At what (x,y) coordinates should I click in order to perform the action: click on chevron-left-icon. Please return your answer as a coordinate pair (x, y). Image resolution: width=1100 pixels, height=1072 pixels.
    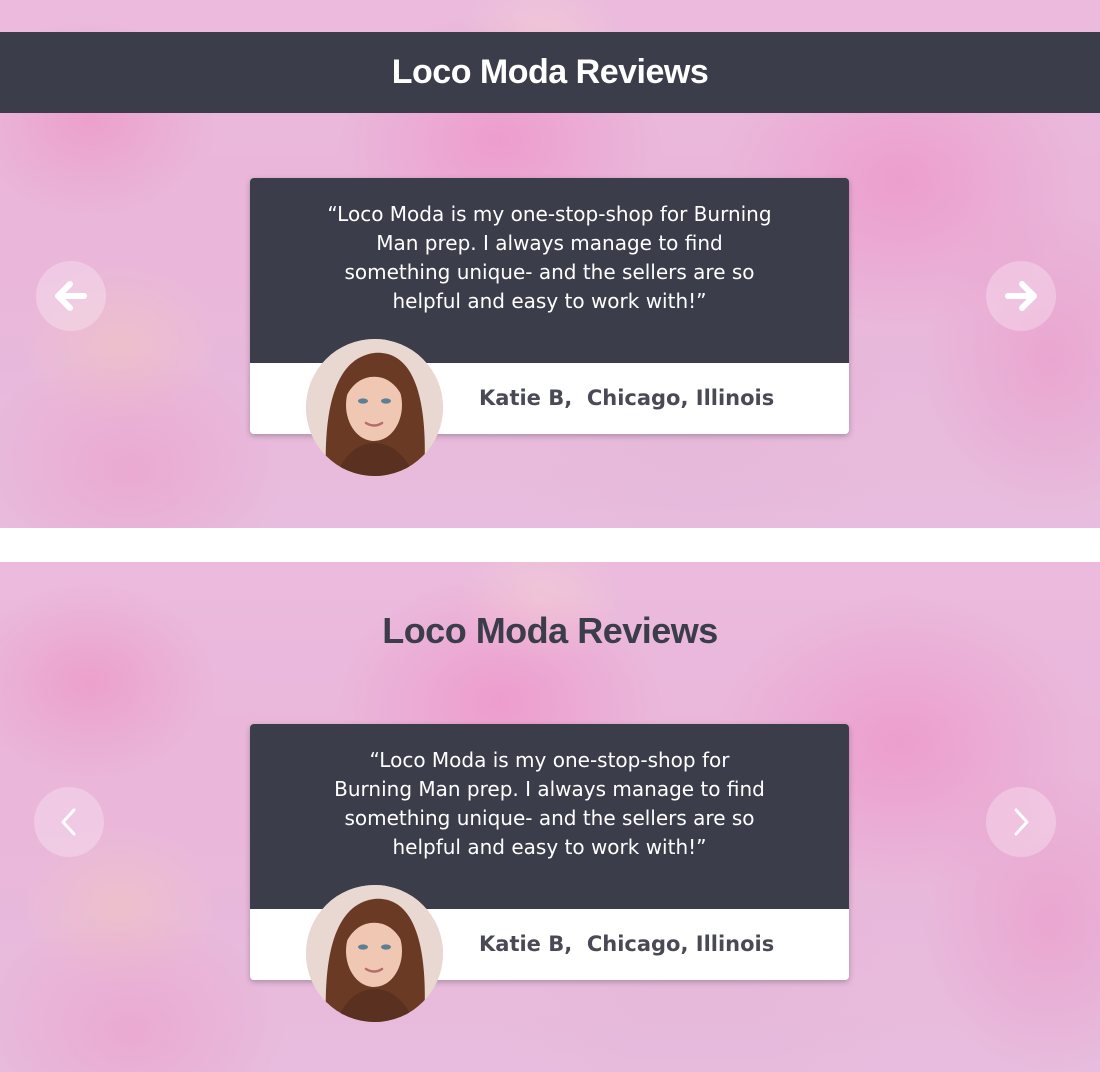
    Looking at the image, I should click on (68, 822).